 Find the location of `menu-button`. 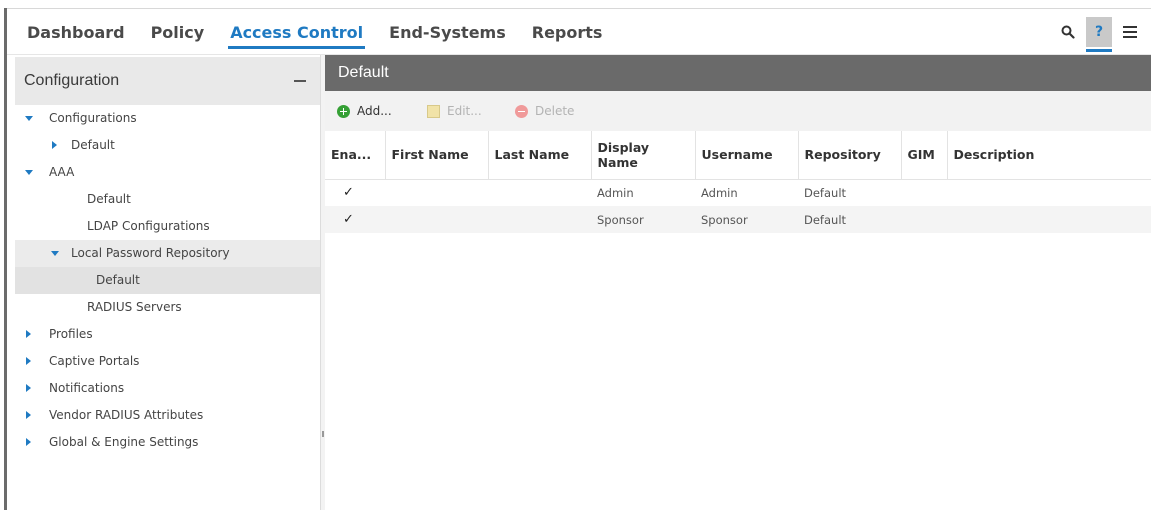

menu-button is located at coordinates (1130, 32).